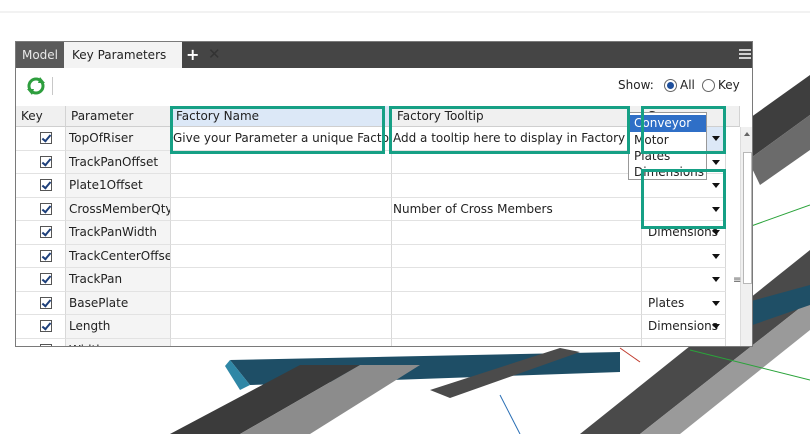 Image resolution: width=810 pixels, height=434 pixels. I want to click on highlight-factory-name, so click(277, 130).